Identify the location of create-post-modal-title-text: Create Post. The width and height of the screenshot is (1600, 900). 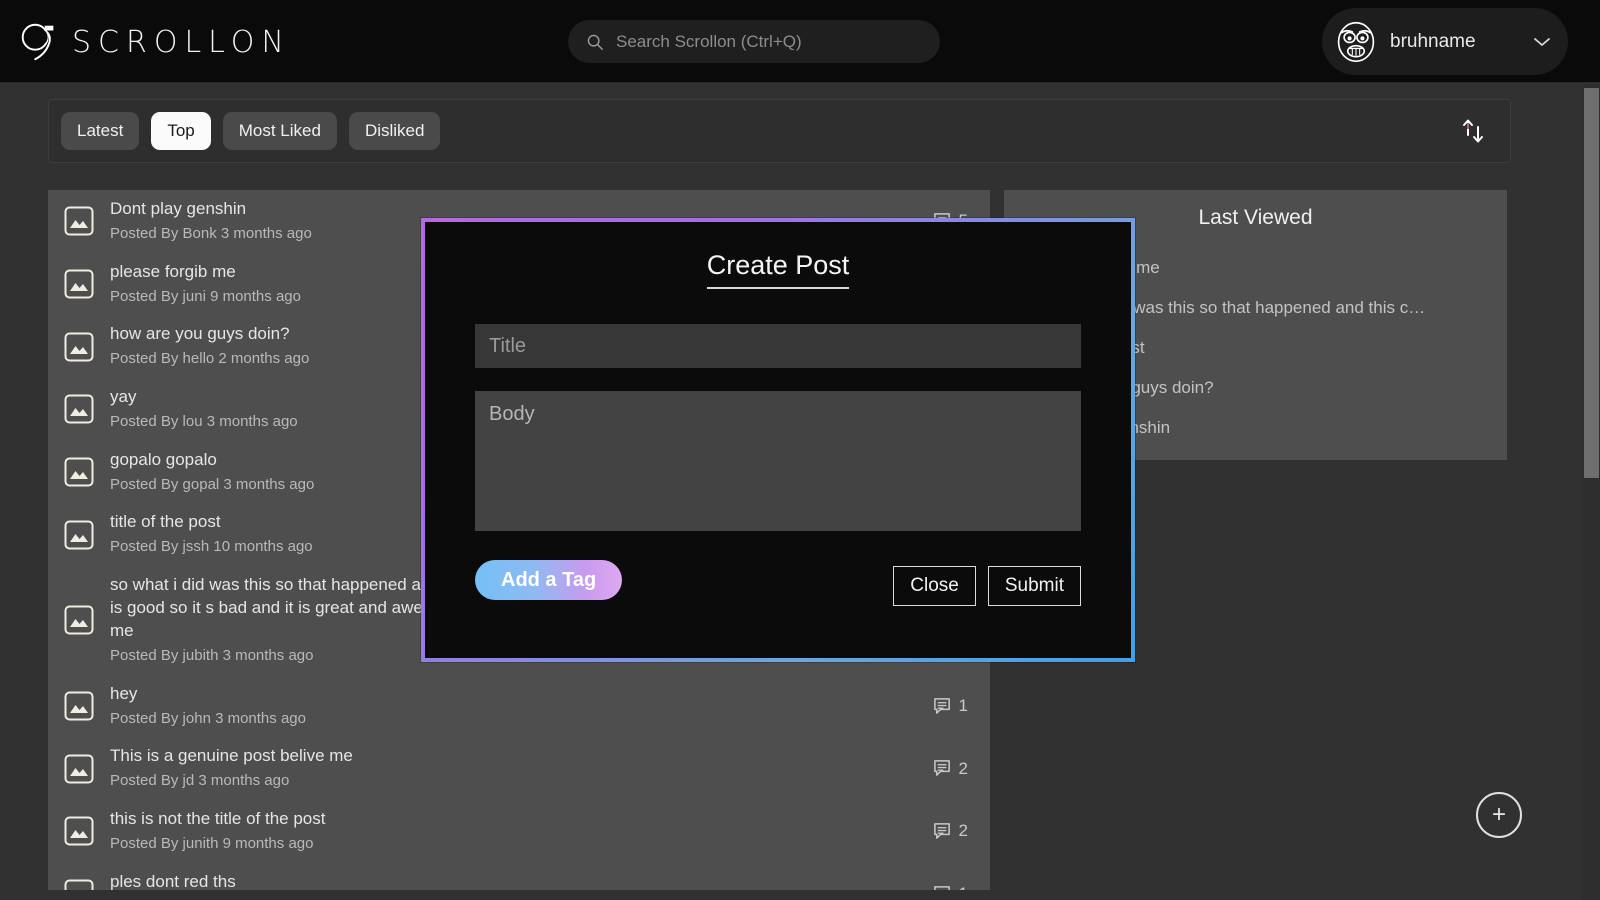
(778, 269).